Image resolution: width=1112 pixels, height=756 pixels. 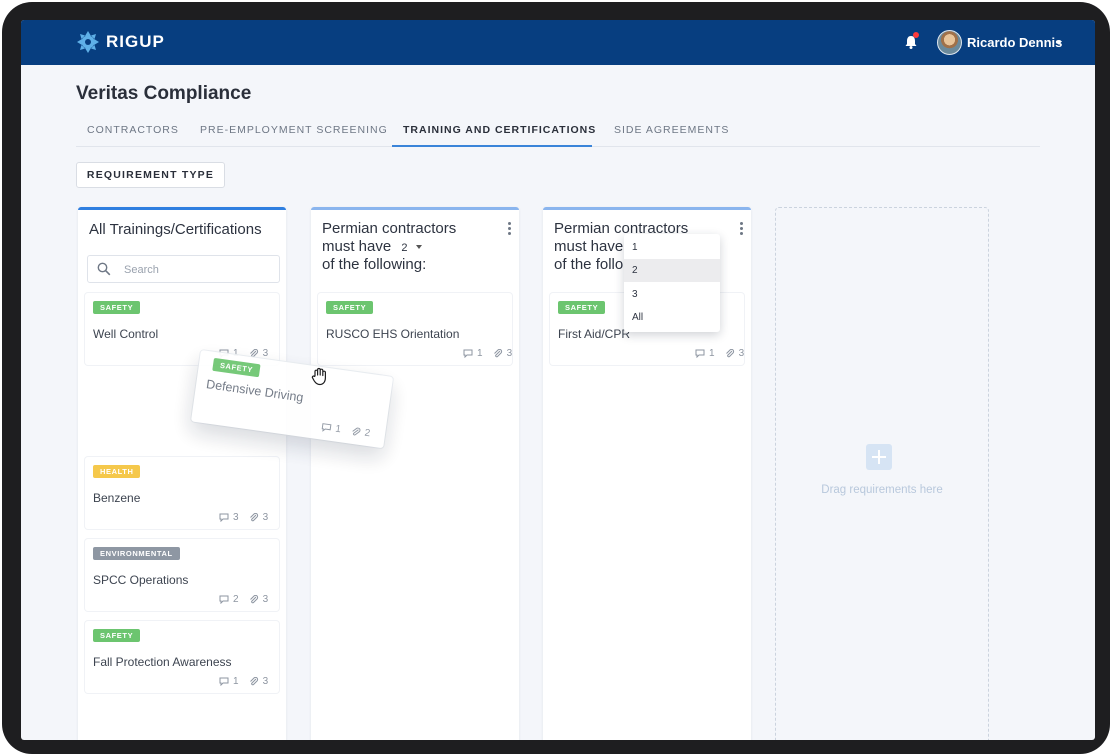 I want to click on category-badge: HEALTH, so click(x=117, y=471).